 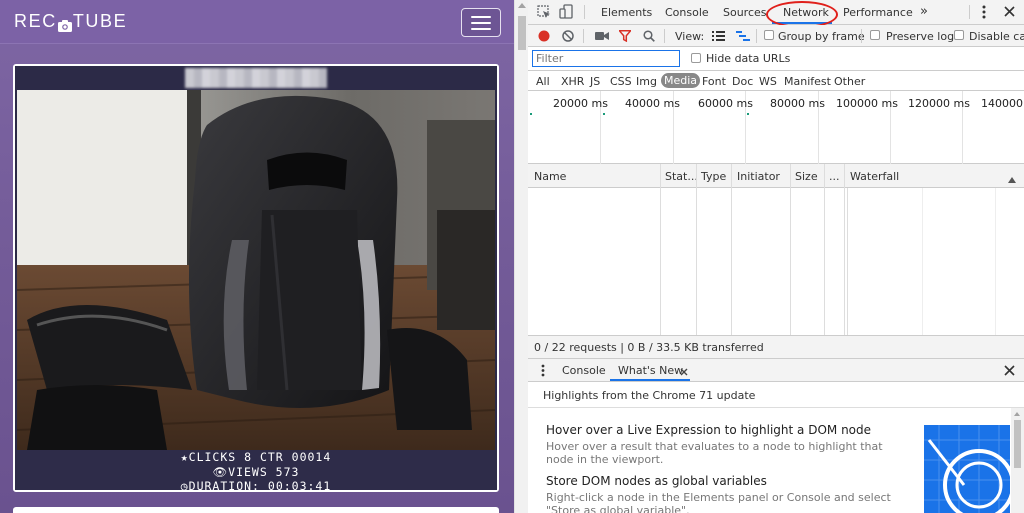 What do you see at coordinates (807, 81) in the screenshot?
I see `type-filter-manifest: Manifest` at bounding box center [807, 81].